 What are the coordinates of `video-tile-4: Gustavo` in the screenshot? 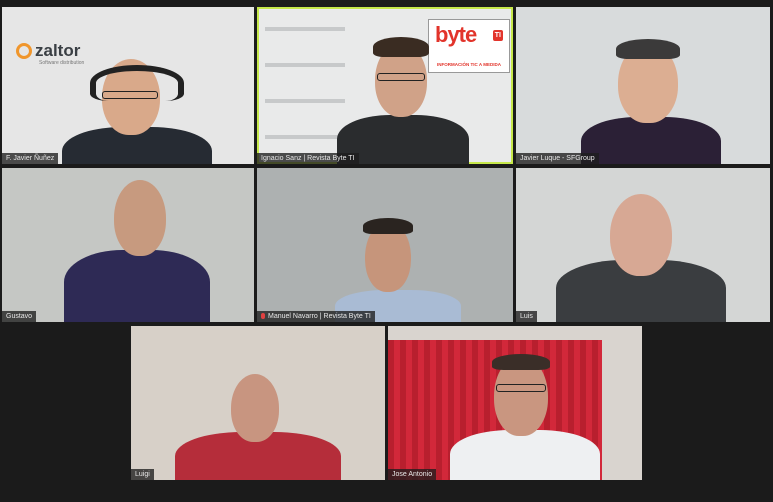 It's located at (128, 245).